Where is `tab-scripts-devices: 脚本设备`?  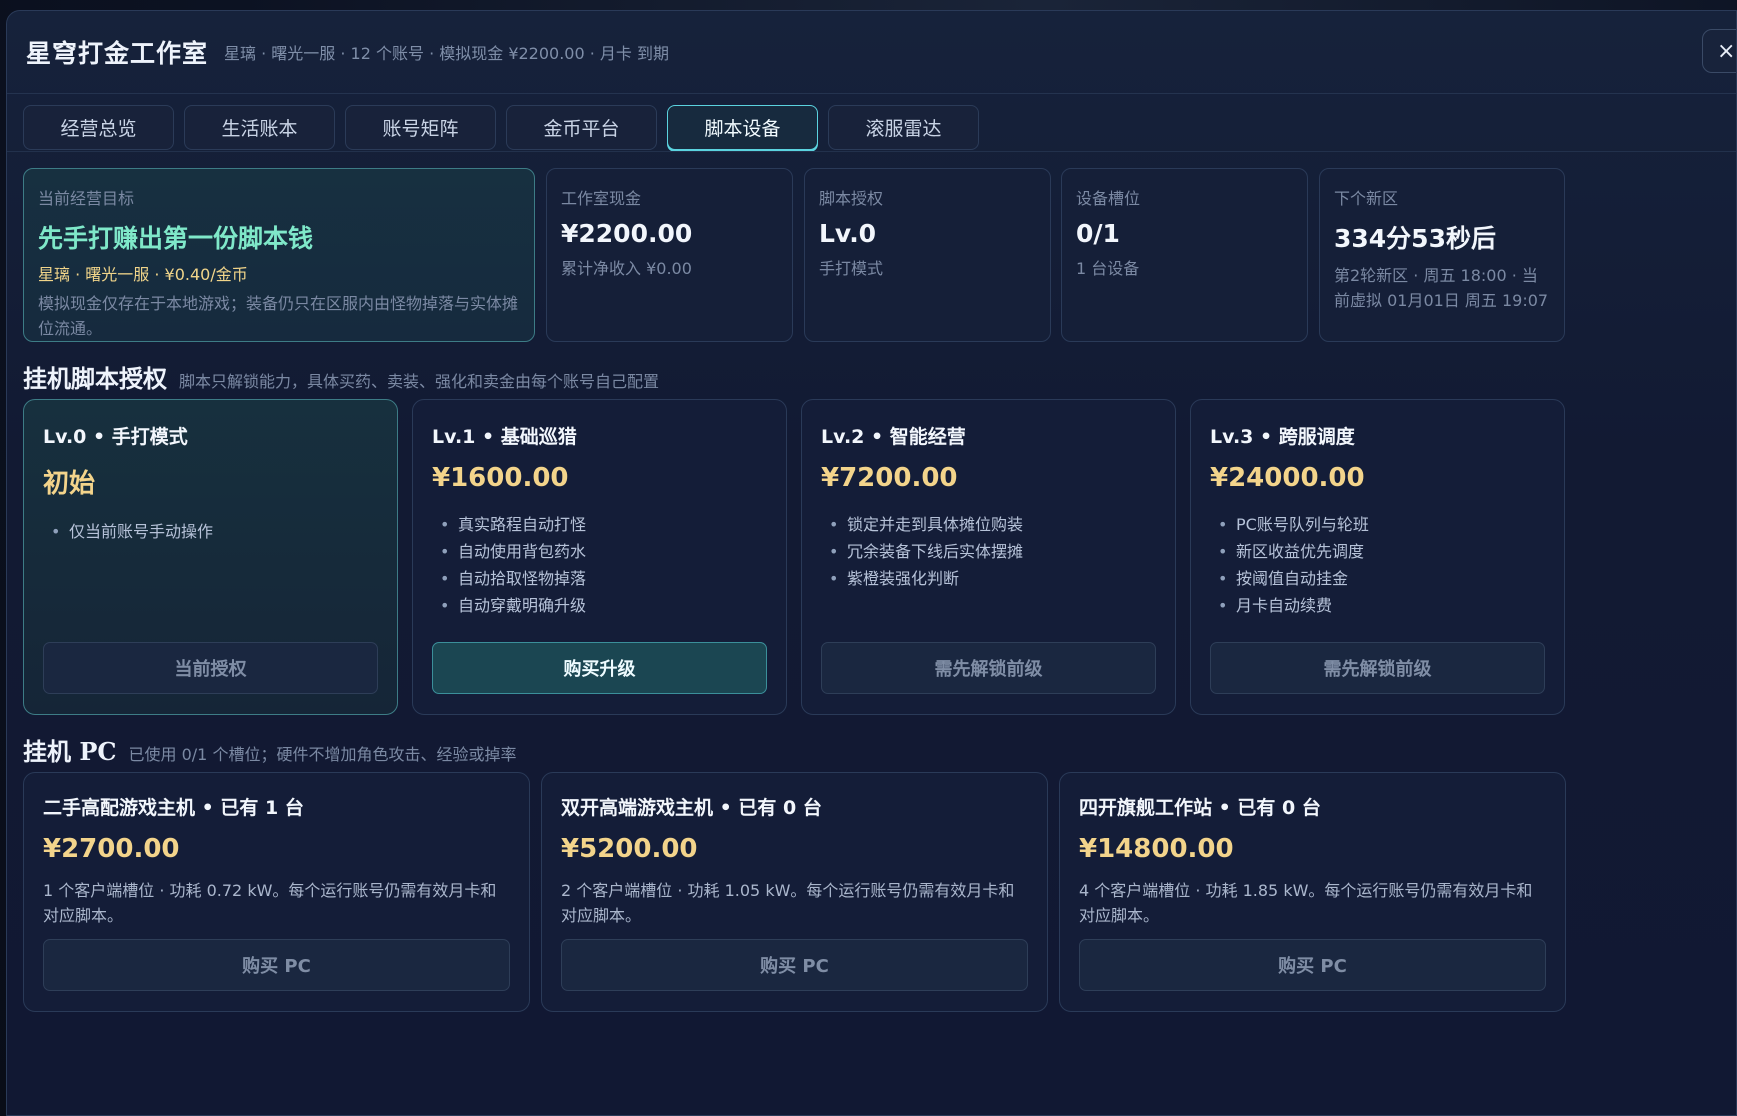
tab-scripts-devices: 脚本设备 is located at coordinates (742, 127).